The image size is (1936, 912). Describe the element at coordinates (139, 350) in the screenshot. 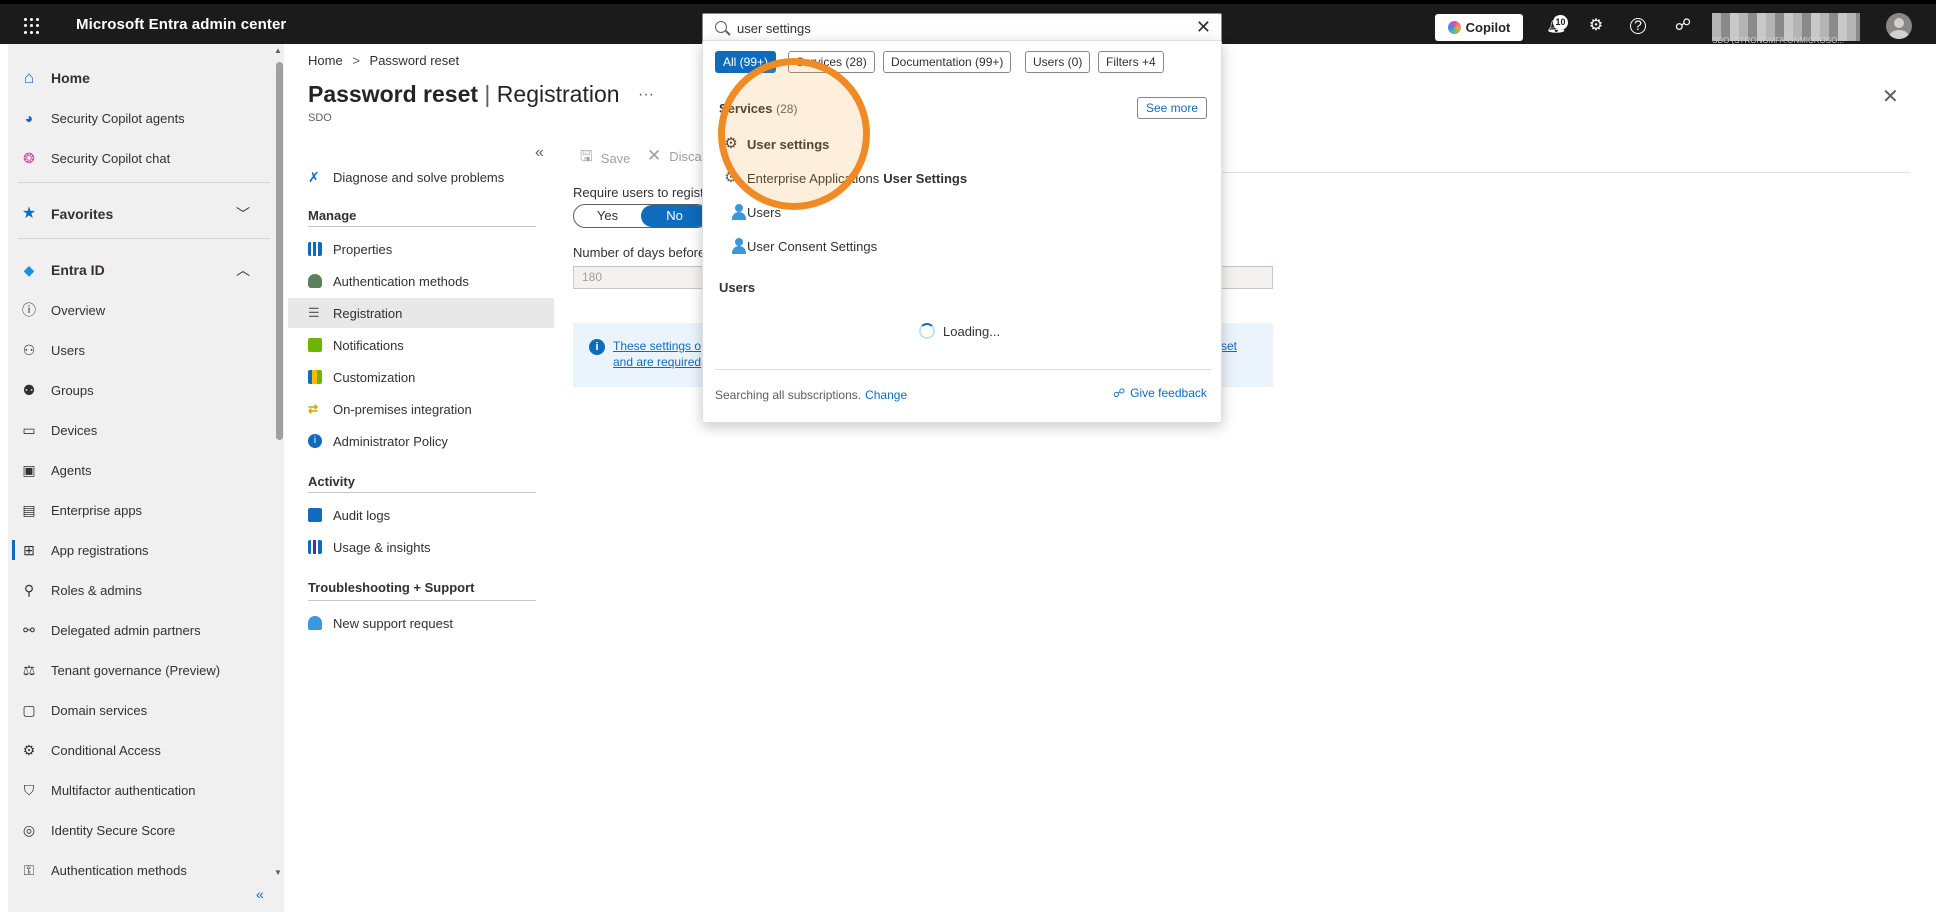

I see `sidebar-item-users: ⚇ Users` at that location.